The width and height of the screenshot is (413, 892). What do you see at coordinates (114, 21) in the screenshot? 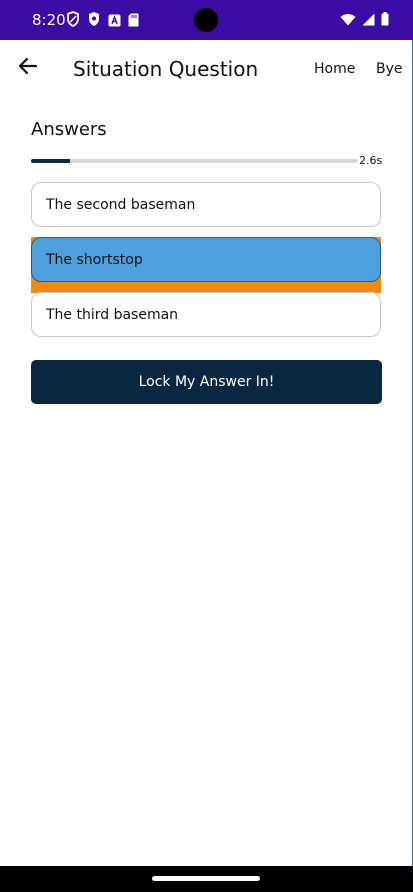
I see `a-box-icon` at bounding box center [114, 21].